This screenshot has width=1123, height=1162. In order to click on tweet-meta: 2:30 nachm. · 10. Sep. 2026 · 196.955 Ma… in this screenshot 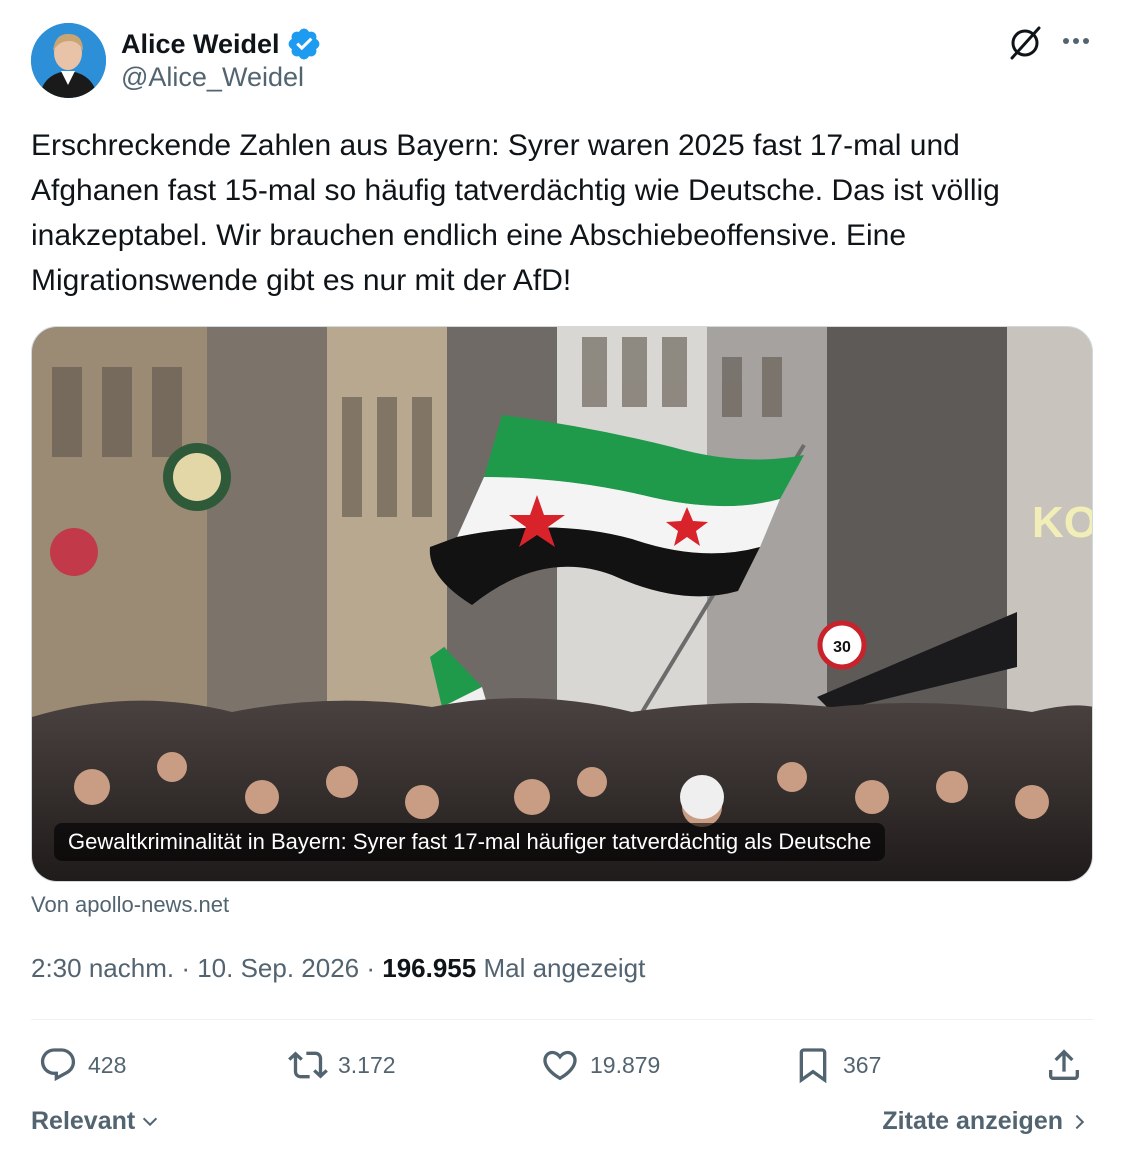, I will do `click(338, 968)`.